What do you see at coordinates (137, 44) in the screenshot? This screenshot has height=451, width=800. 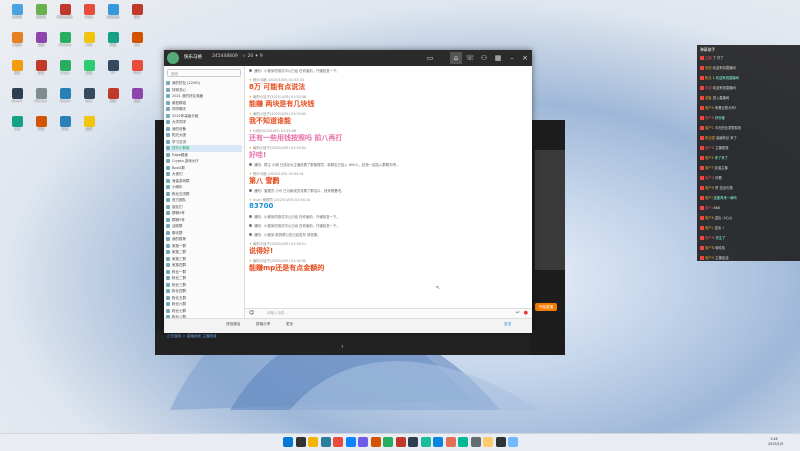 I see `desktop-icon: QQ` at bounding box center [137, 44].